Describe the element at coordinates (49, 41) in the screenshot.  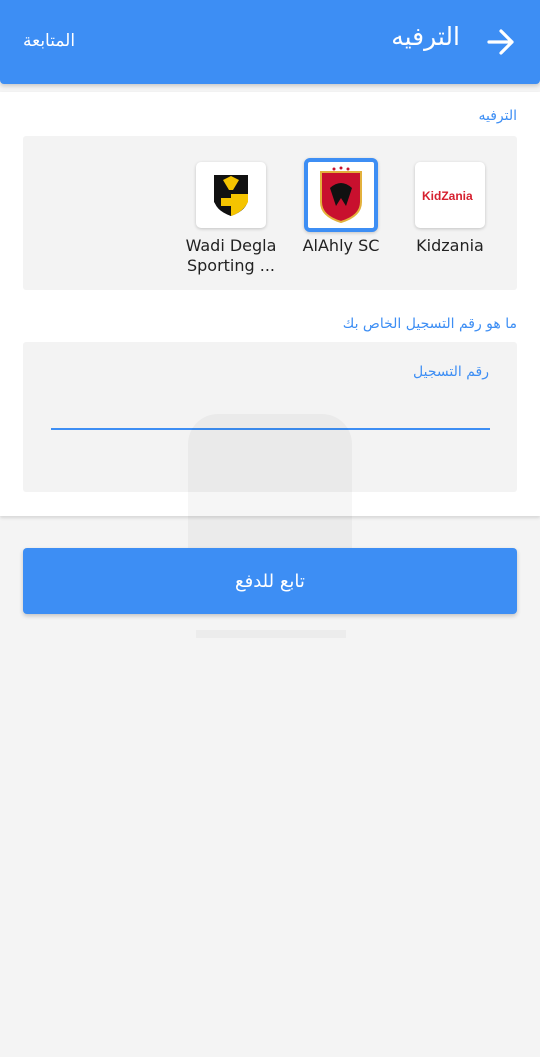
I see `follow-button: المتابعة` at that location.